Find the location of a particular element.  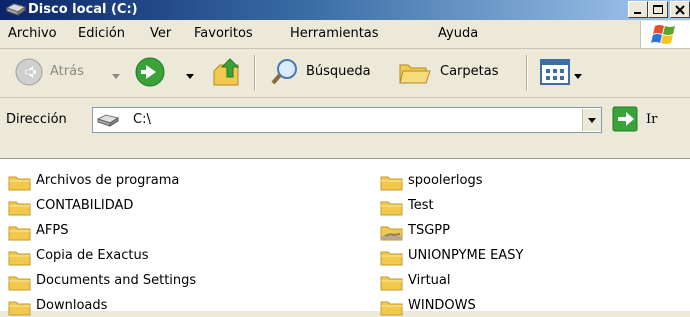

folder-name: spoolerlogs is located at coordinates (445, 180).